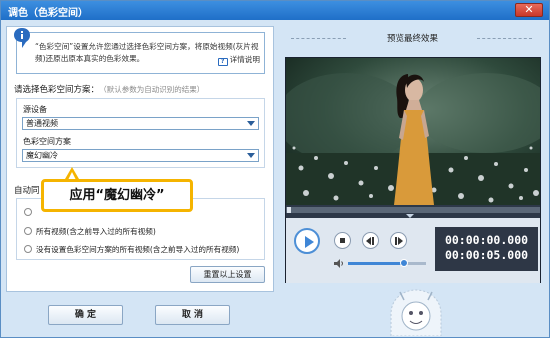 This screenshot has width=550, height=338. I want to click on apply-option-unset: 没有设置色彩空间方案的所有视频(含之前导入过的所有视频), so click(131, 249).